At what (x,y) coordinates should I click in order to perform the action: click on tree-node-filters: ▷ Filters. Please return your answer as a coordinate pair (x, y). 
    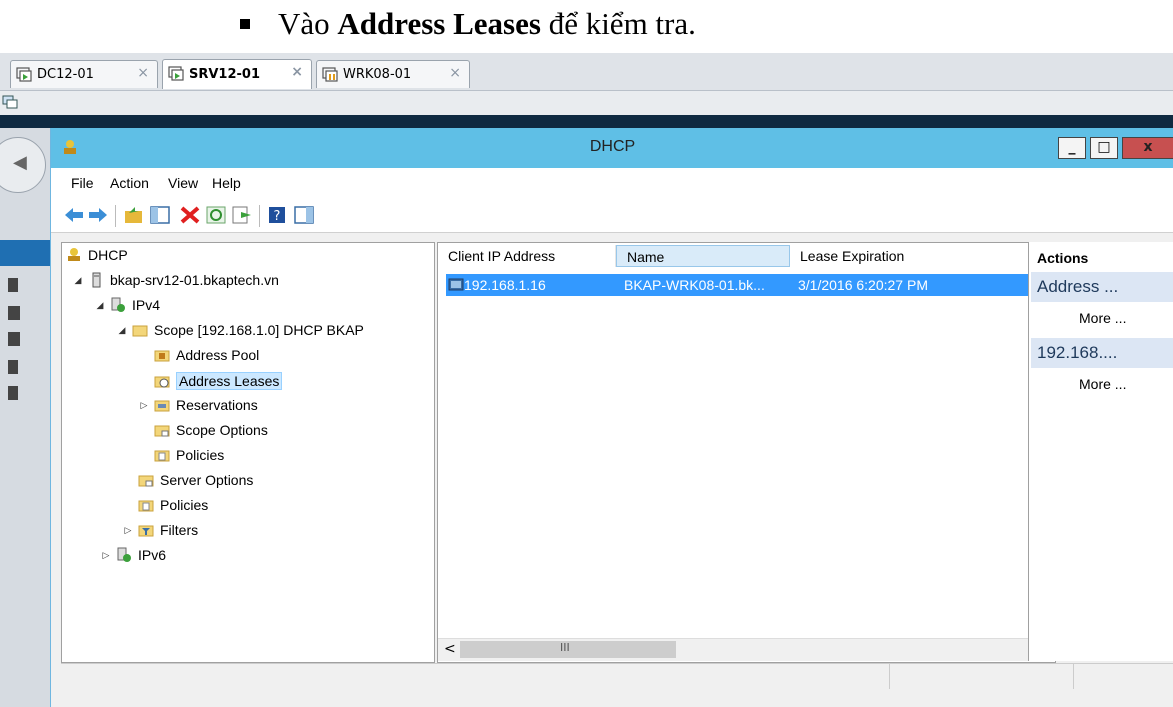
    Looking at the image, I should click on (160, 530).